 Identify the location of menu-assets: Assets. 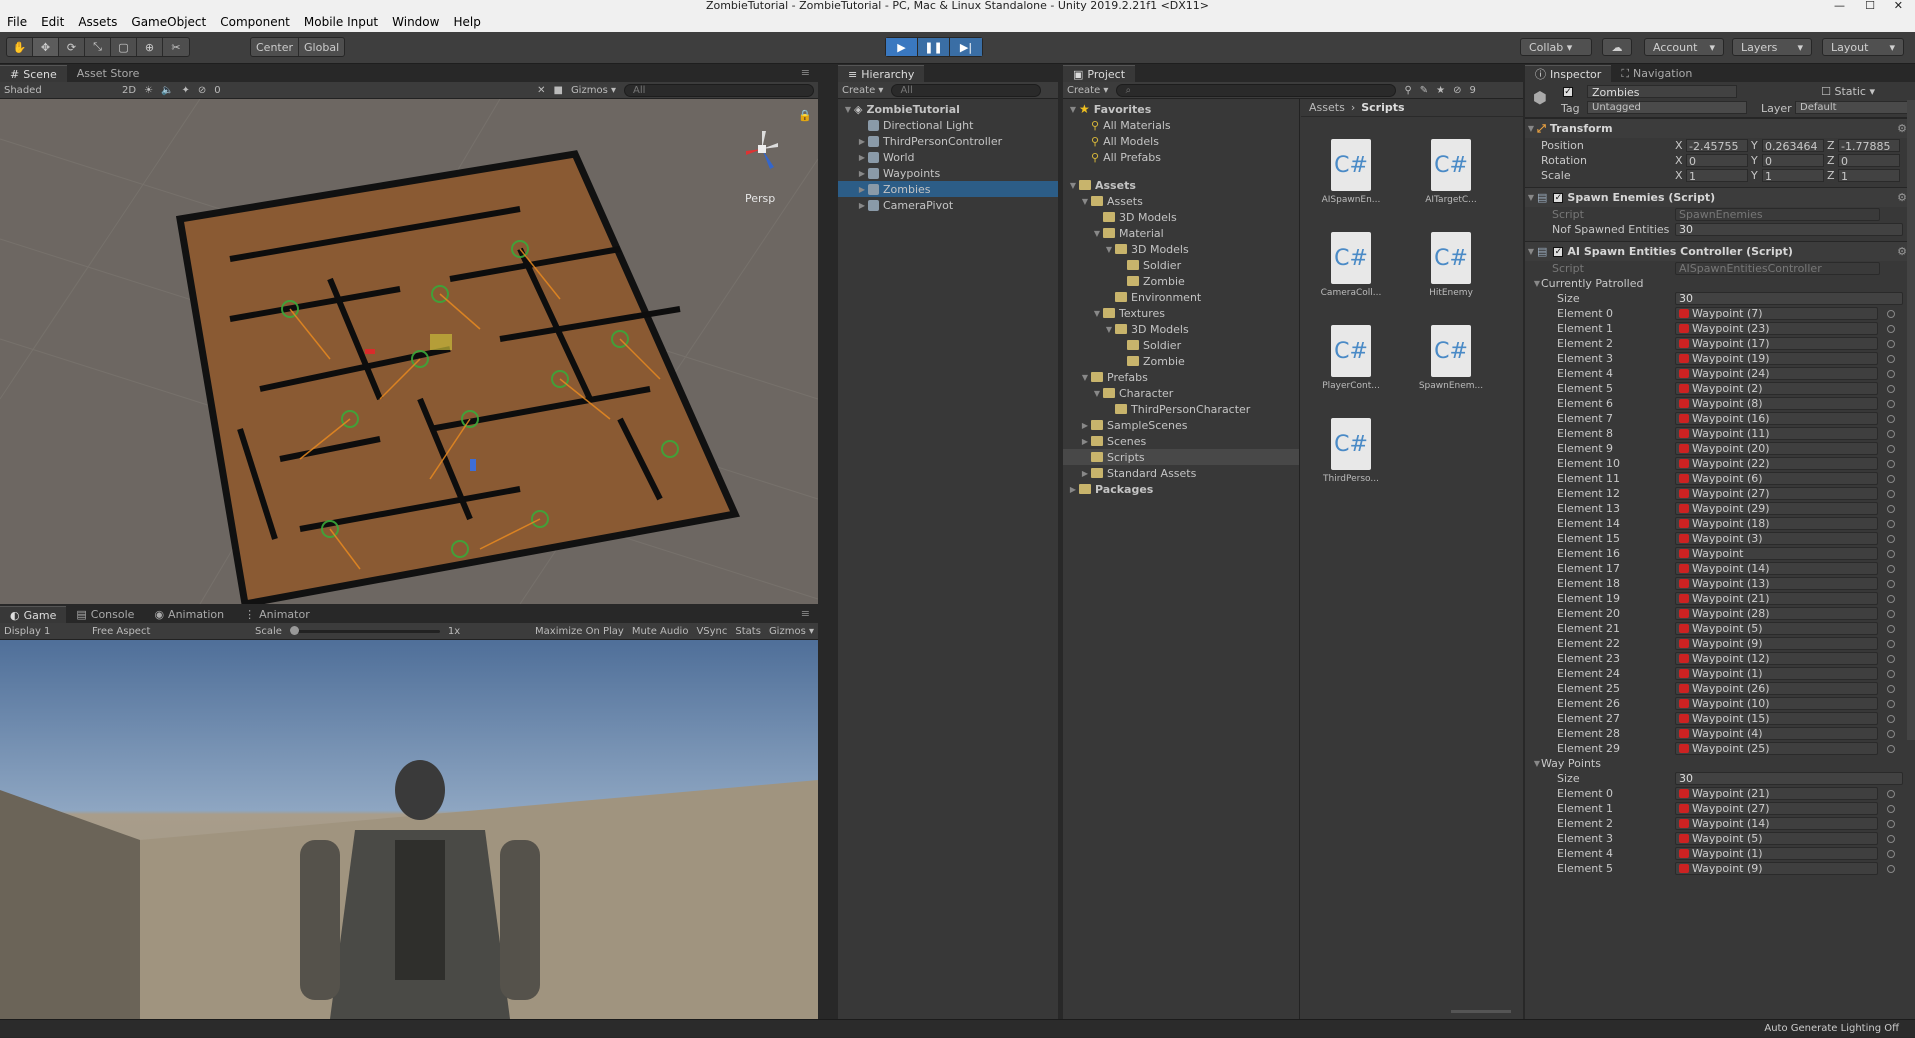
(97, 22).